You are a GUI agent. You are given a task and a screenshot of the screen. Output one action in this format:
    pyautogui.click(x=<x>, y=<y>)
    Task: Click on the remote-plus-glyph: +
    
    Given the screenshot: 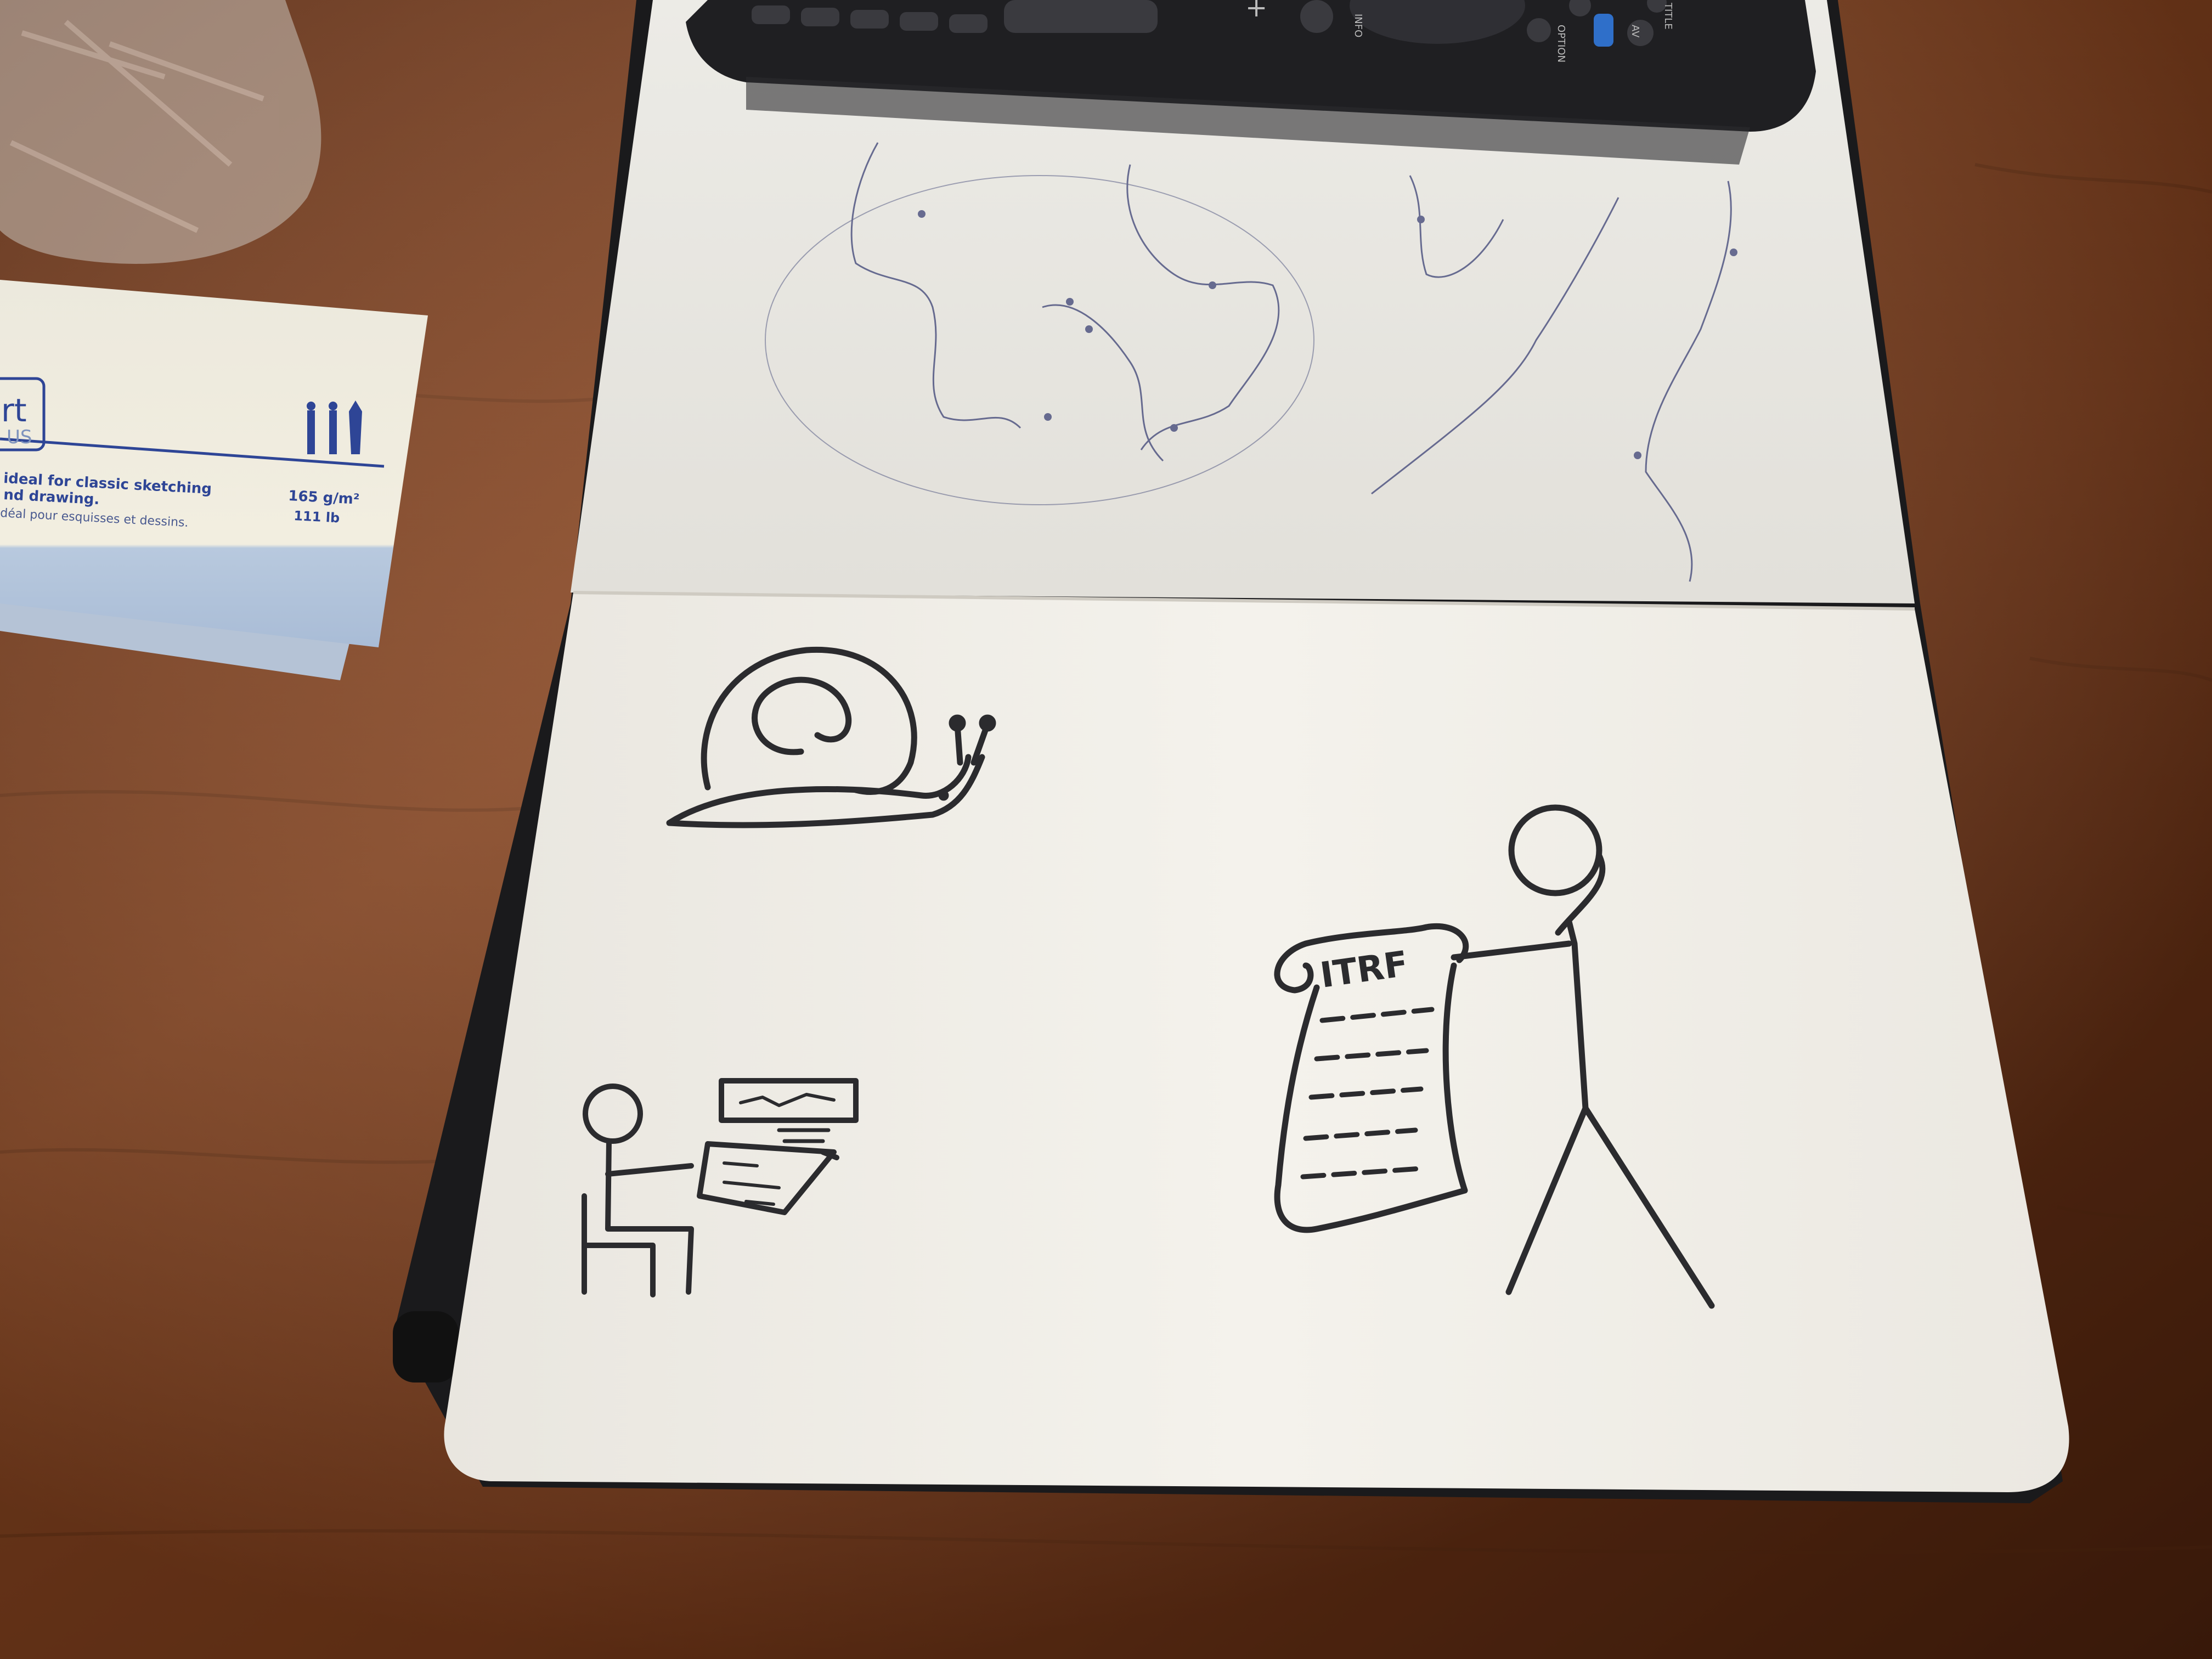 What is the action you would take?
    pyautogui.click(x=1256, y=11)
    